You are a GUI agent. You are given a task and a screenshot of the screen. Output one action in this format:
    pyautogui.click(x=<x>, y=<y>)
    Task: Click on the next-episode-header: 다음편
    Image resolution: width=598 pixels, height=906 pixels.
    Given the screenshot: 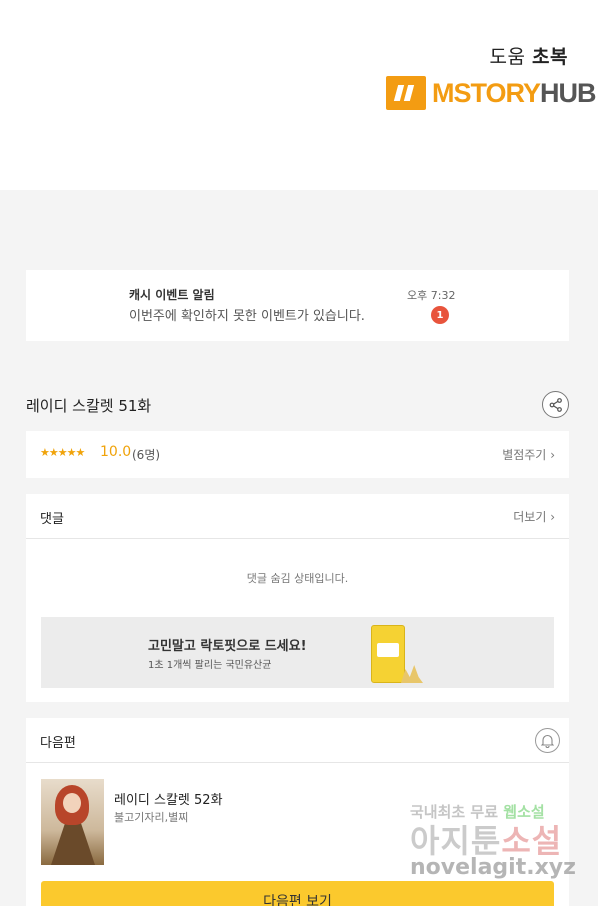 What is the action you would take?
    pyautogui.click(x=297, y=740)
    